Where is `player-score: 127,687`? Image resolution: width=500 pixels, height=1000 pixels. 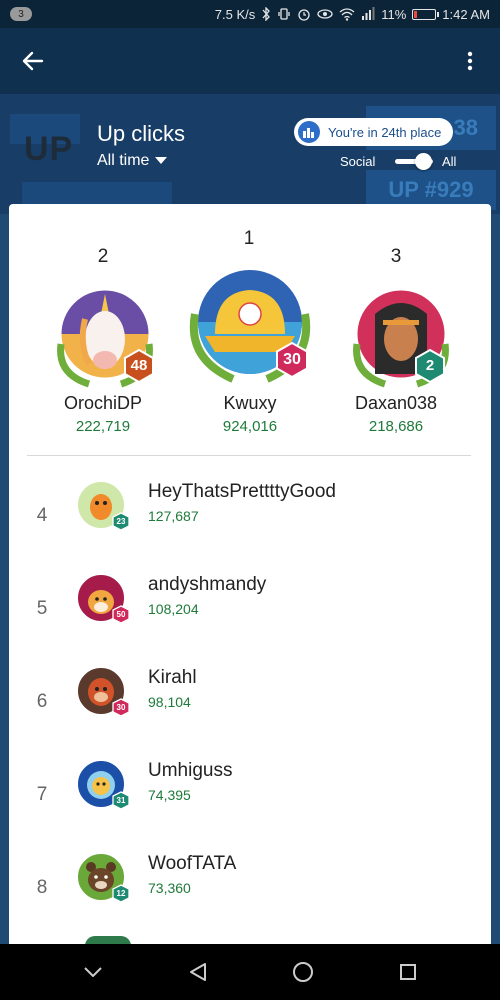 player-score: 127,687 is located at coordinates (173, 516).